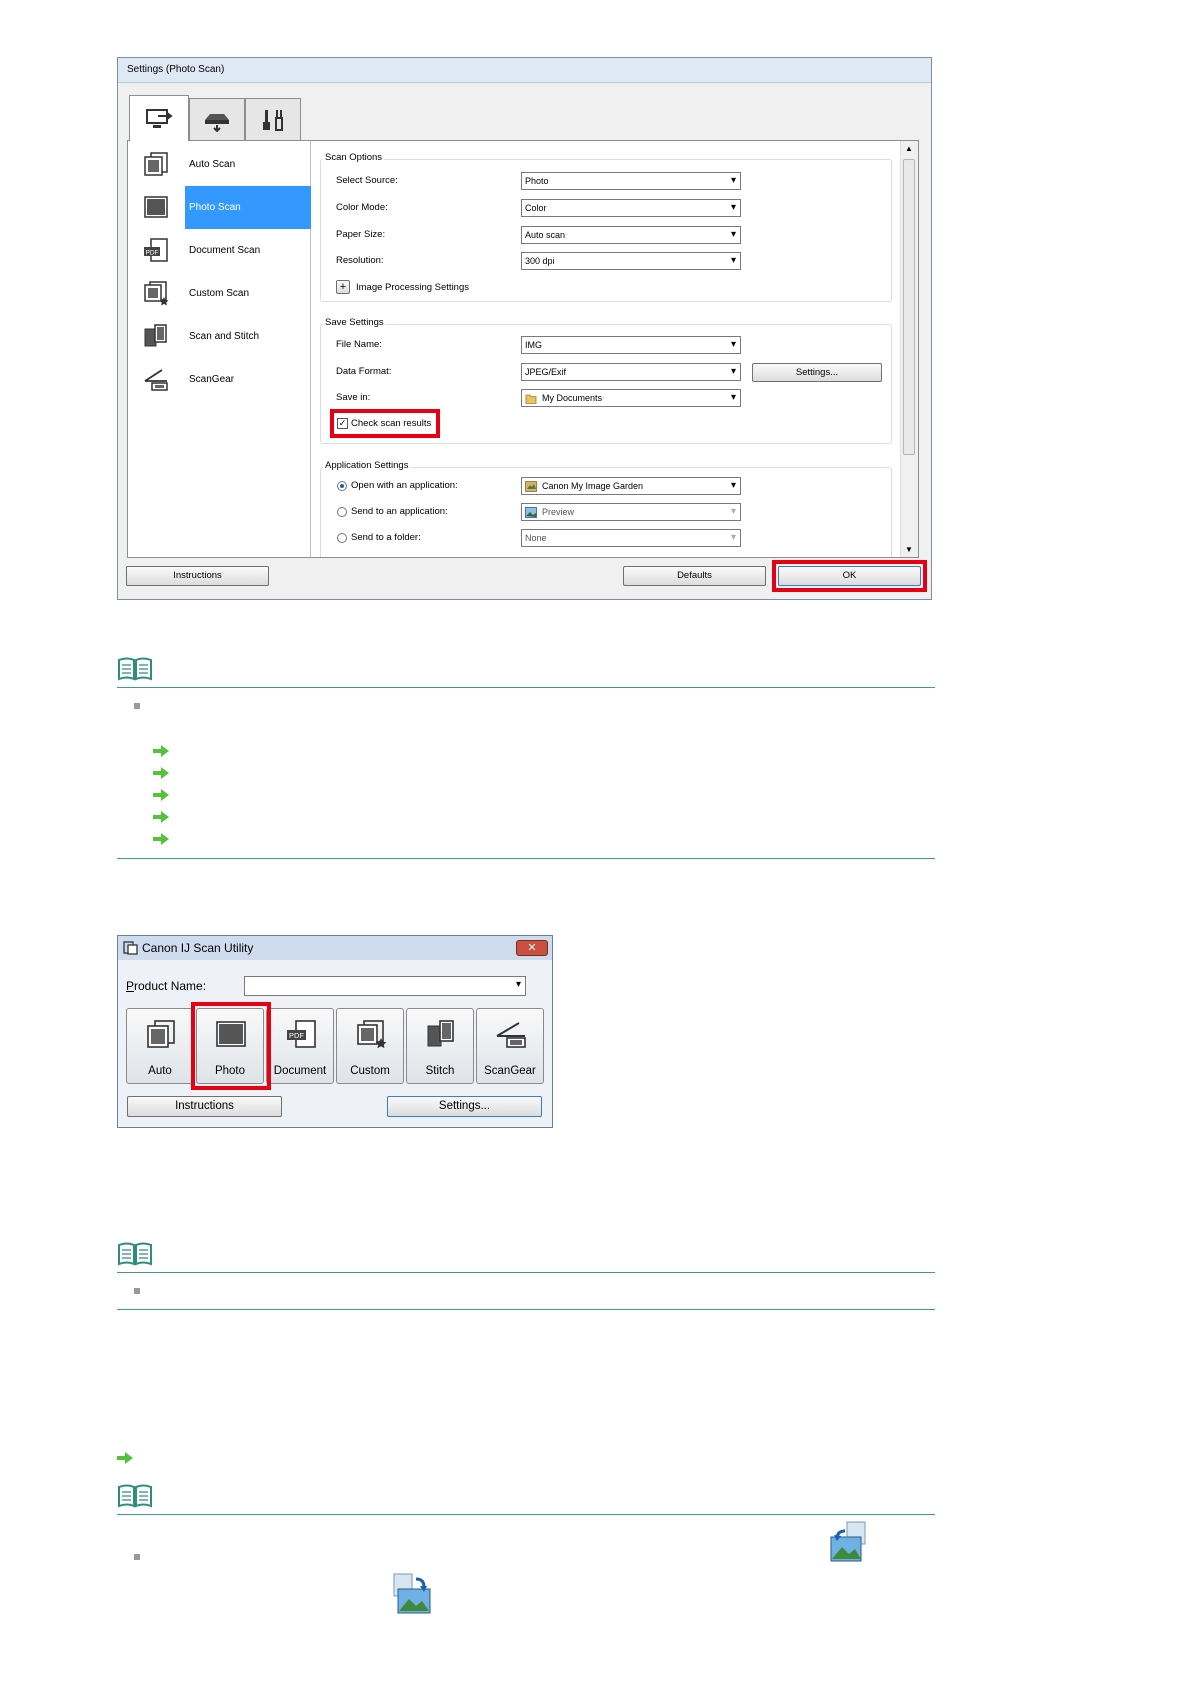  Describe the element at coordinates (631, 512) in the screenshot. I see `send-to-app-dropdown: Preview` at that location.